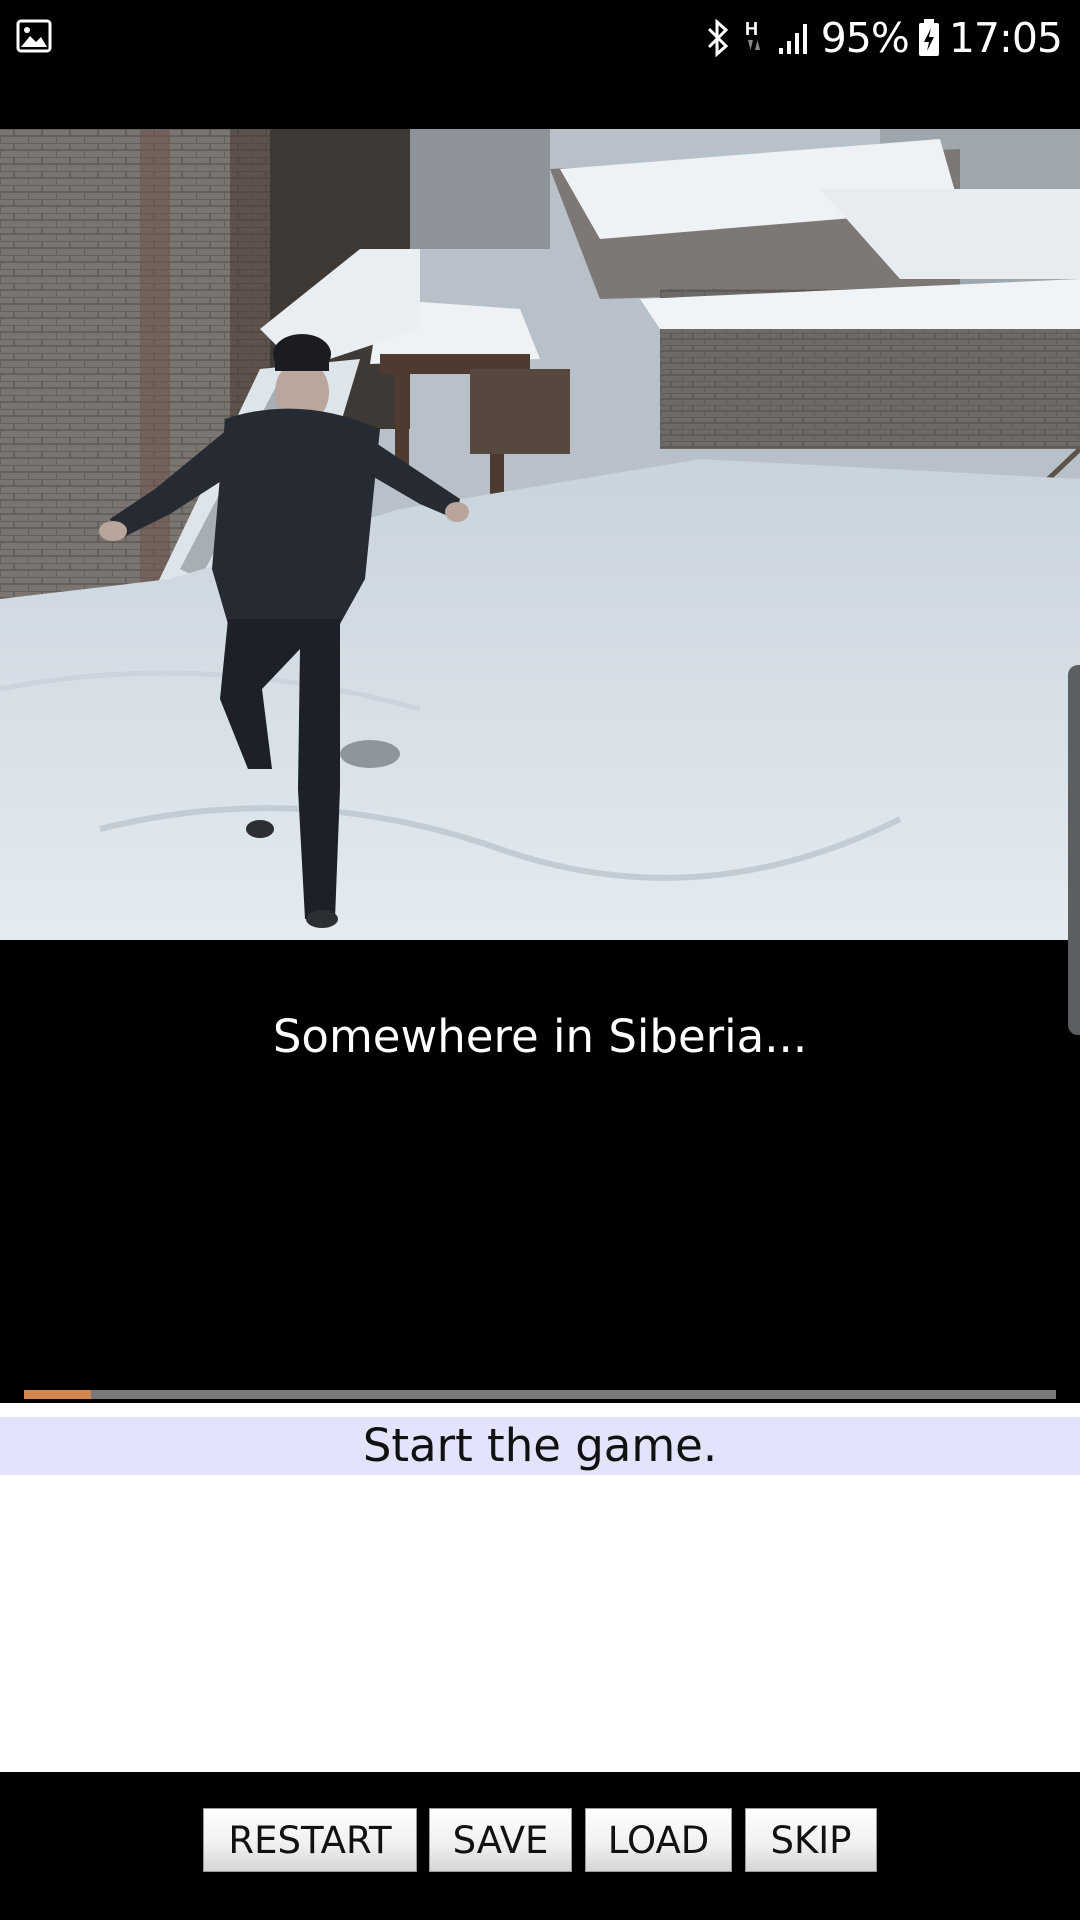  Describe the element at coordinates (540, 1446) in the screenshot. I see `choice-start-game: Start the game.` at that location.